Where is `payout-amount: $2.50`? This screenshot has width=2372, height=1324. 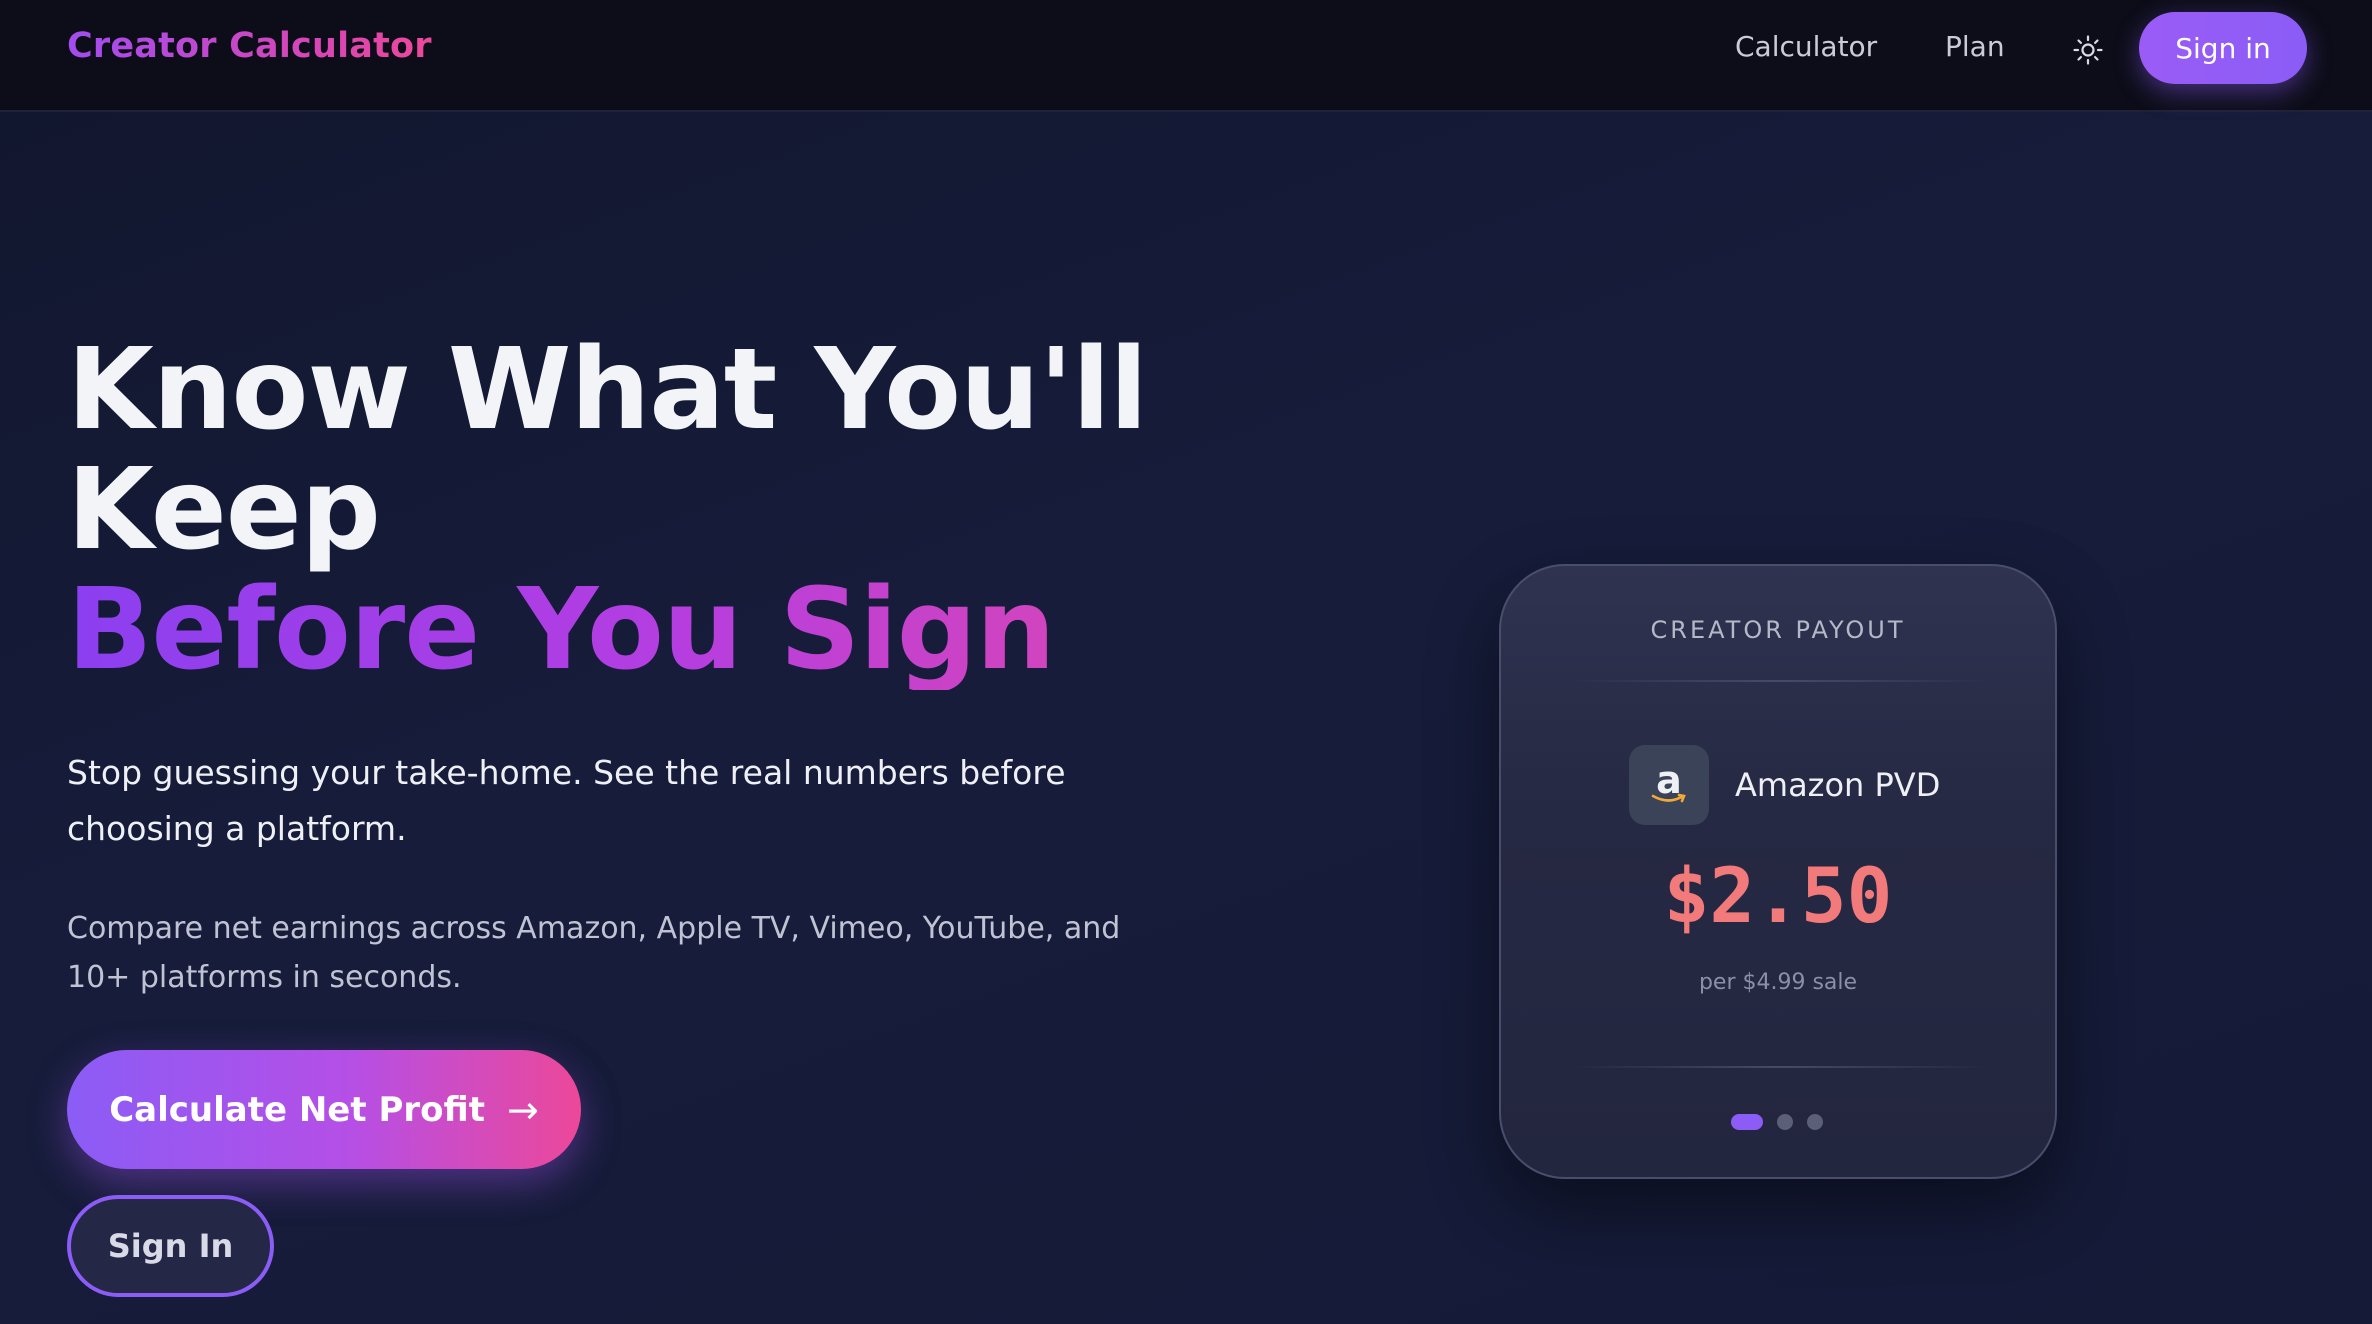
payout-amount: $2.50 is located at coordinates (1778, 895).